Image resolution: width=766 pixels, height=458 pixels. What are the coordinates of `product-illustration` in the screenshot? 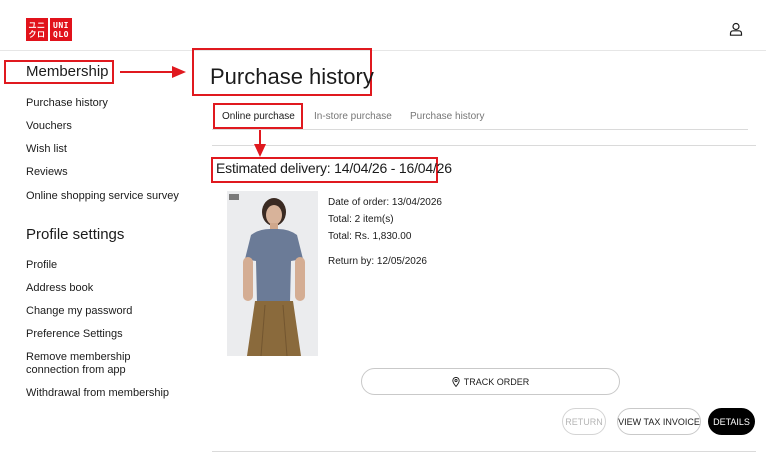 It's located at (272, 273).